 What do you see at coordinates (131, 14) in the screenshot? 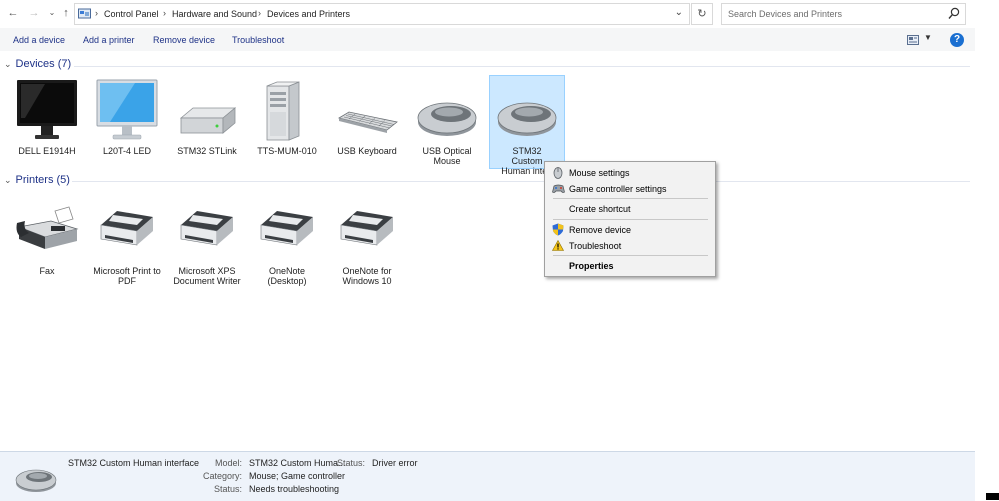
I see `breadcrumb-control-panel: Control Panel` at bounding box center [131, 14].